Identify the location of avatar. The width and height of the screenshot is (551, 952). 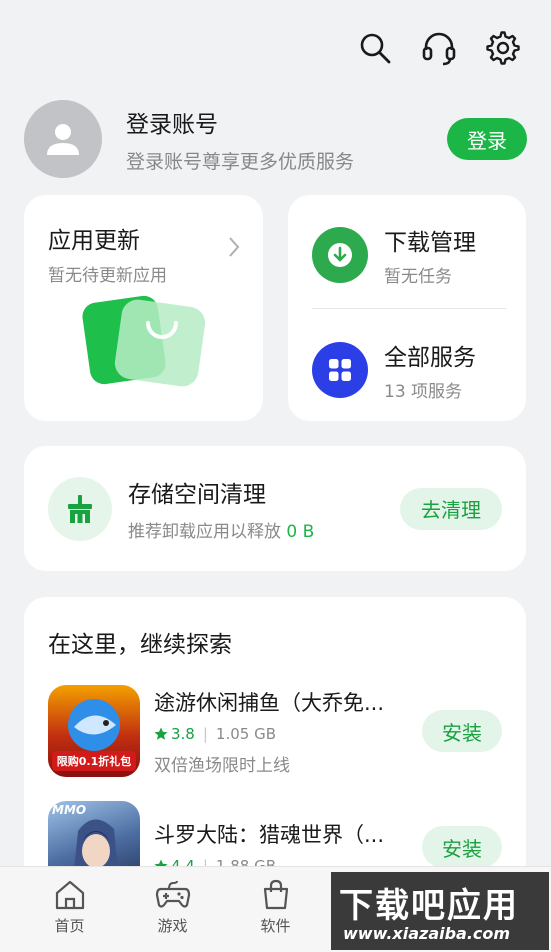
(63, 139).